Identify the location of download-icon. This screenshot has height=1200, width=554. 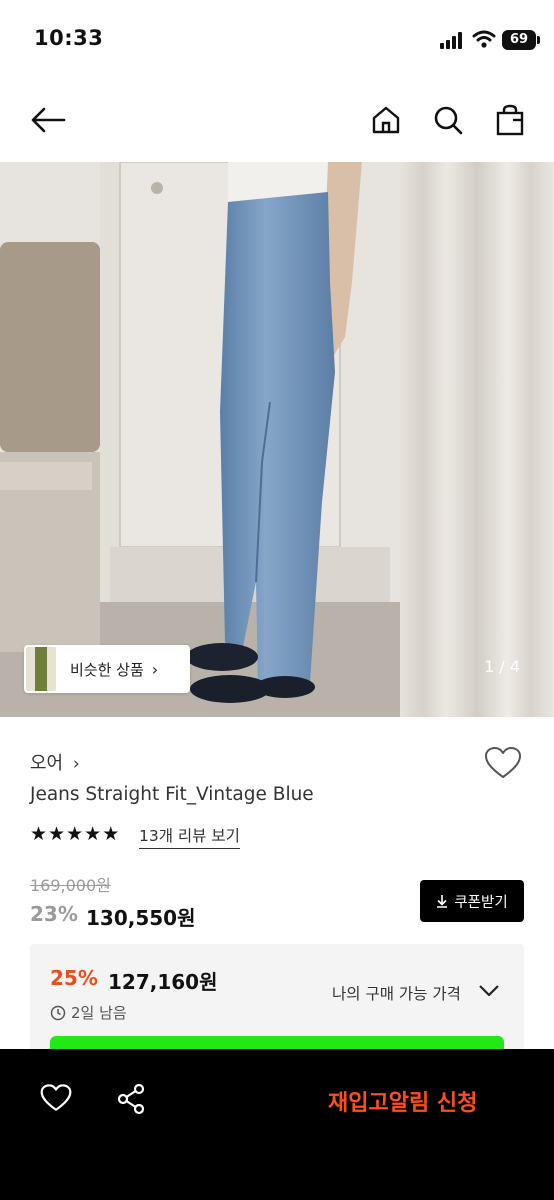
(442, 901).